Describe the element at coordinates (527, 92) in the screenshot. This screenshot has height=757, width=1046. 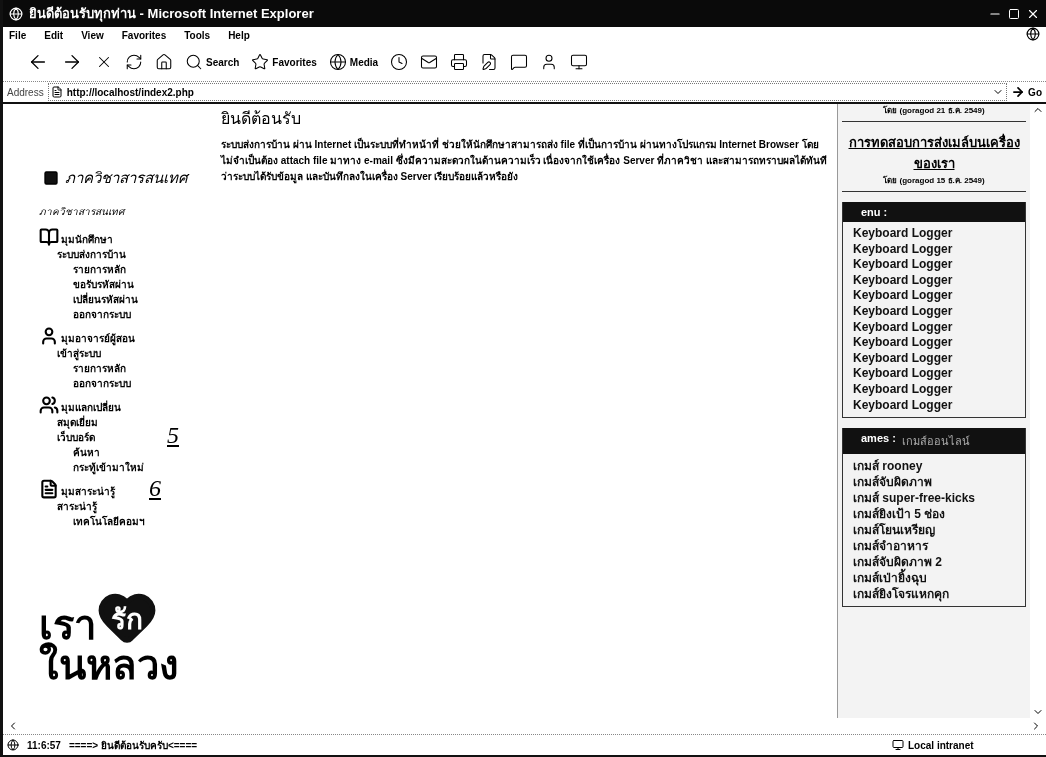
I see `address-field: http://localhost/index2.php` at that location.